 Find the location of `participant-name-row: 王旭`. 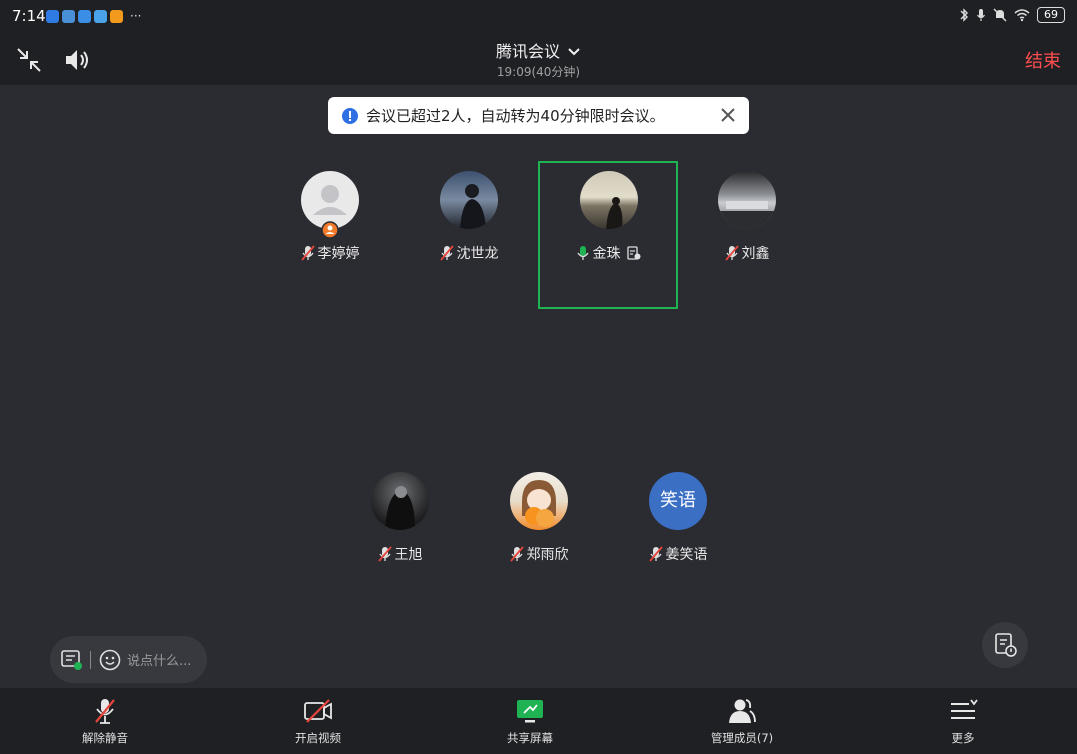

participant-name-row: 王旭 is located at coordinates (400, 554).